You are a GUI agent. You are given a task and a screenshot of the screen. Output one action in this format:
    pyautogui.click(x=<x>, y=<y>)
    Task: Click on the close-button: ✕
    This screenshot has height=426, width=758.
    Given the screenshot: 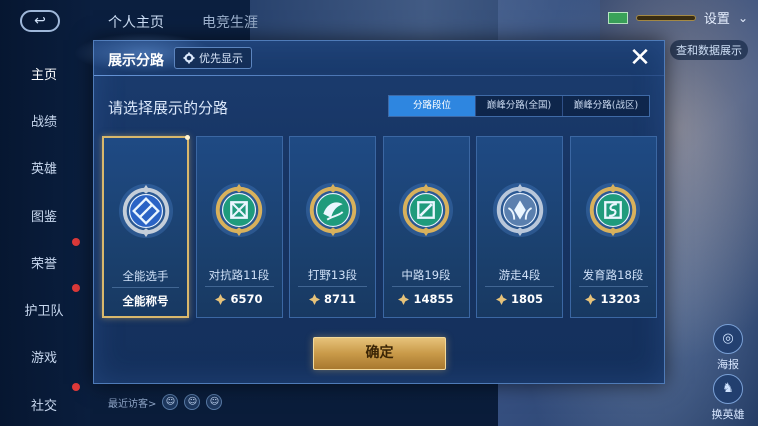 What is the action you would take?
    pyautogui.click(x=640, y=59)
    